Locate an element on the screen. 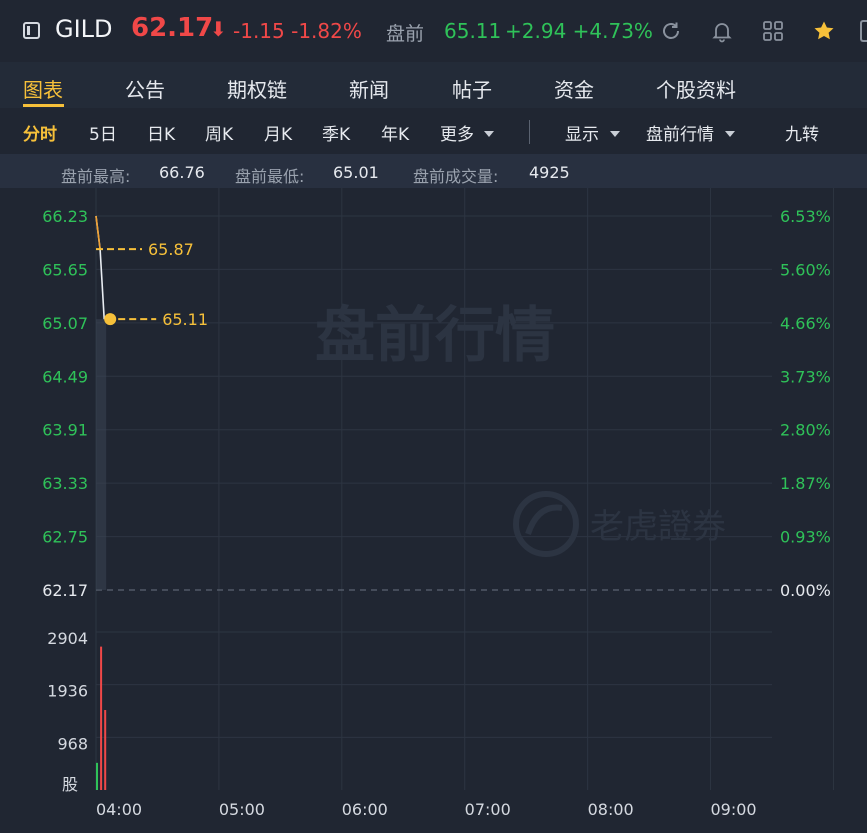 This screenshot has width=867, height=833. price-tick-label: 65.65 is located at coordinates (65, 269).